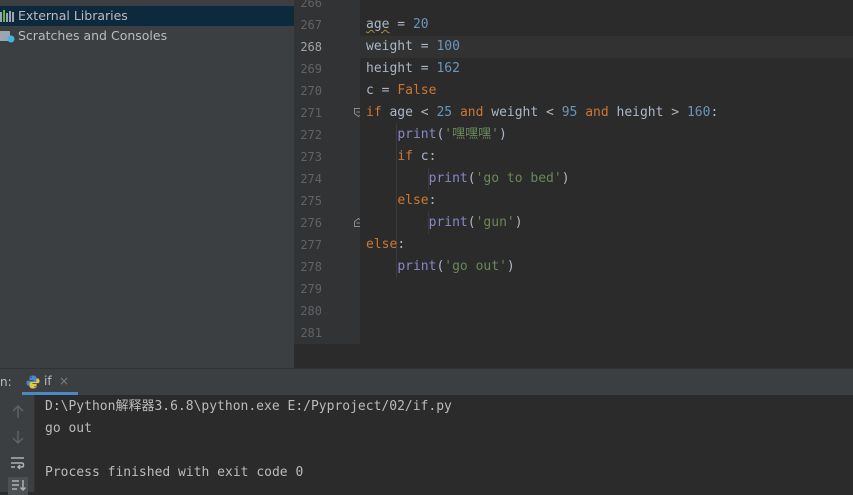  What do you see at coordinates (311, 267) in the screenshot?
I see `line-number: 278` at bounding box center [311, 267].